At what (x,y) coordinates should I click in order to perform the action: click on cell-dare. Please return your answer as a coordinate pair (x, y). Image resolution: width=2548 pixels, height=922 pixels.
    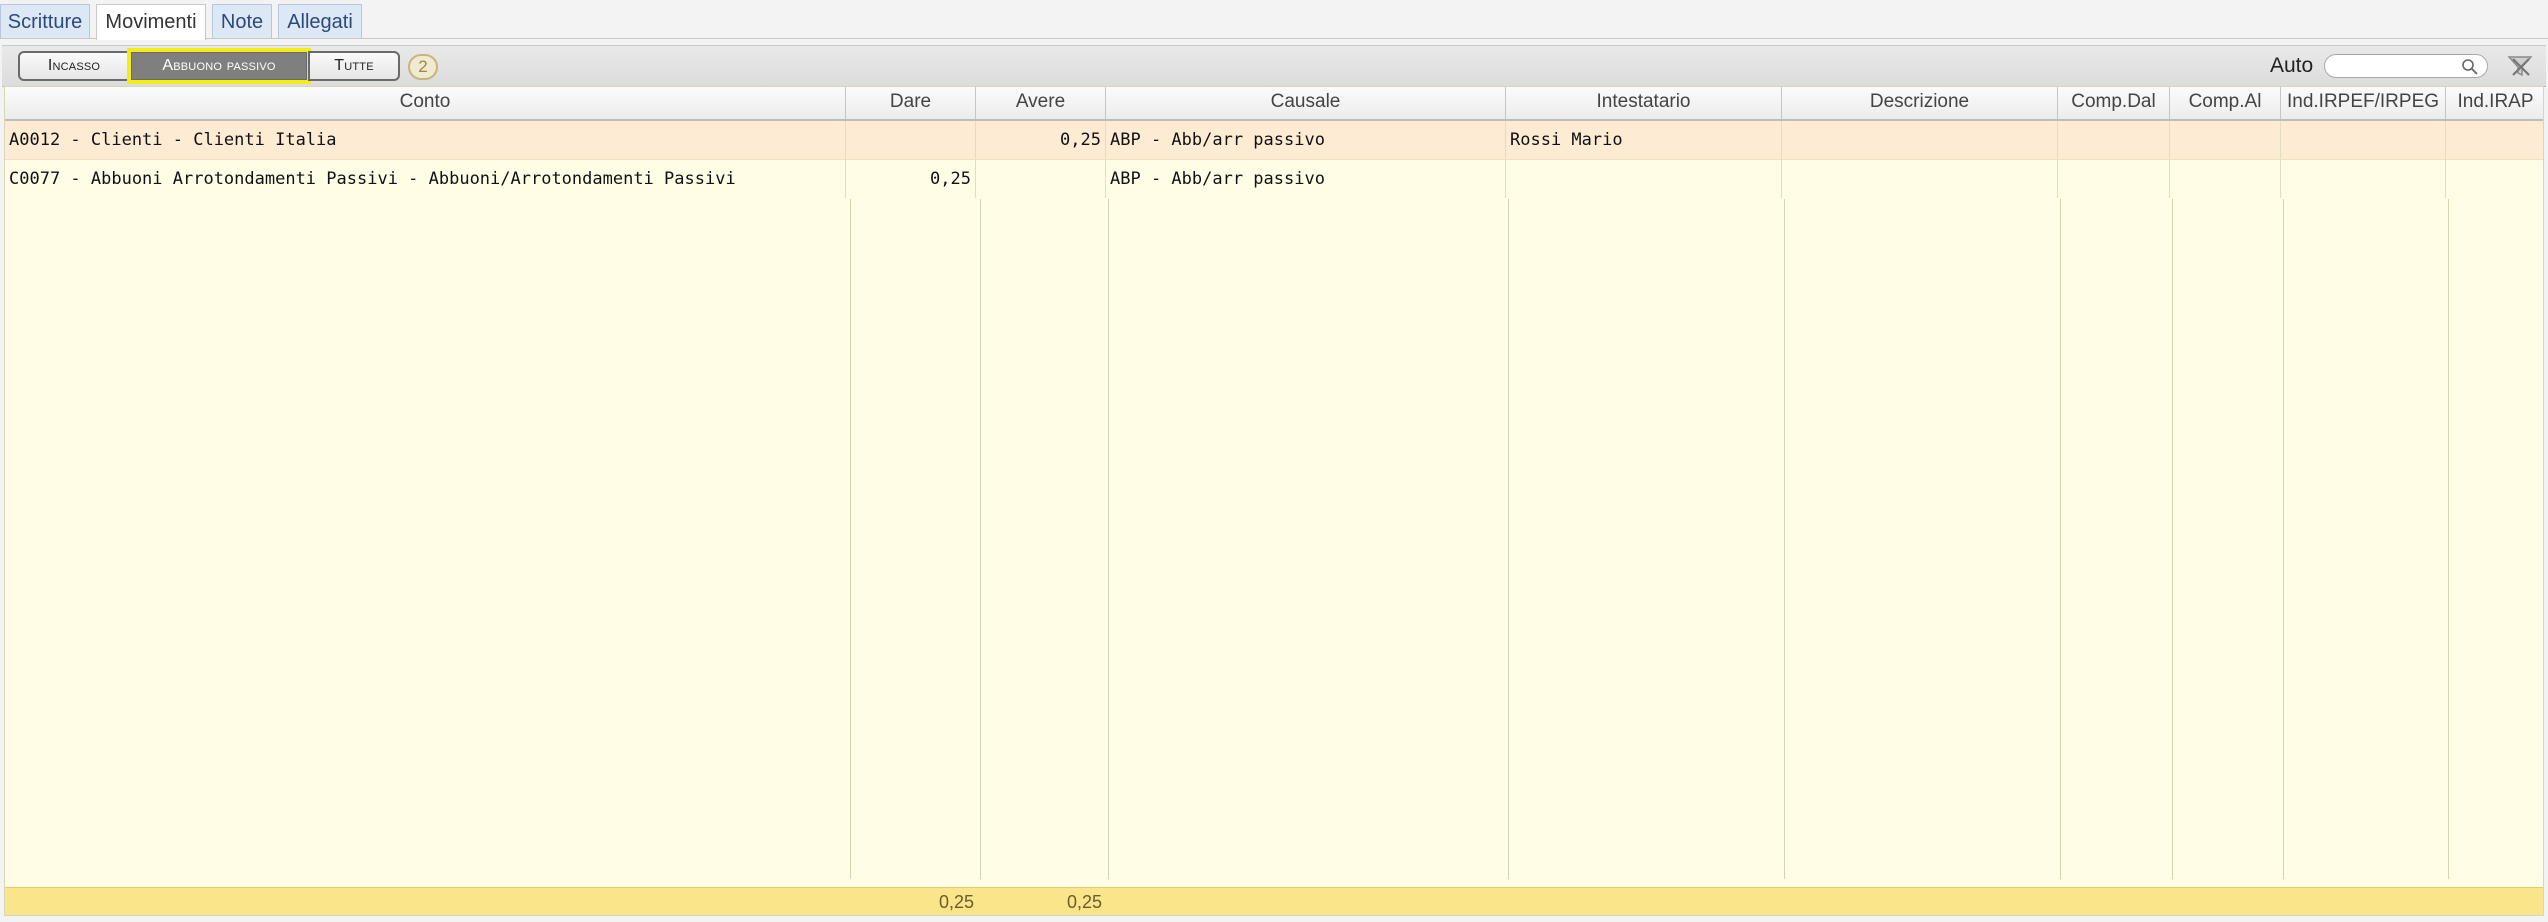
    Looking at the image, I should click on (911, 140).